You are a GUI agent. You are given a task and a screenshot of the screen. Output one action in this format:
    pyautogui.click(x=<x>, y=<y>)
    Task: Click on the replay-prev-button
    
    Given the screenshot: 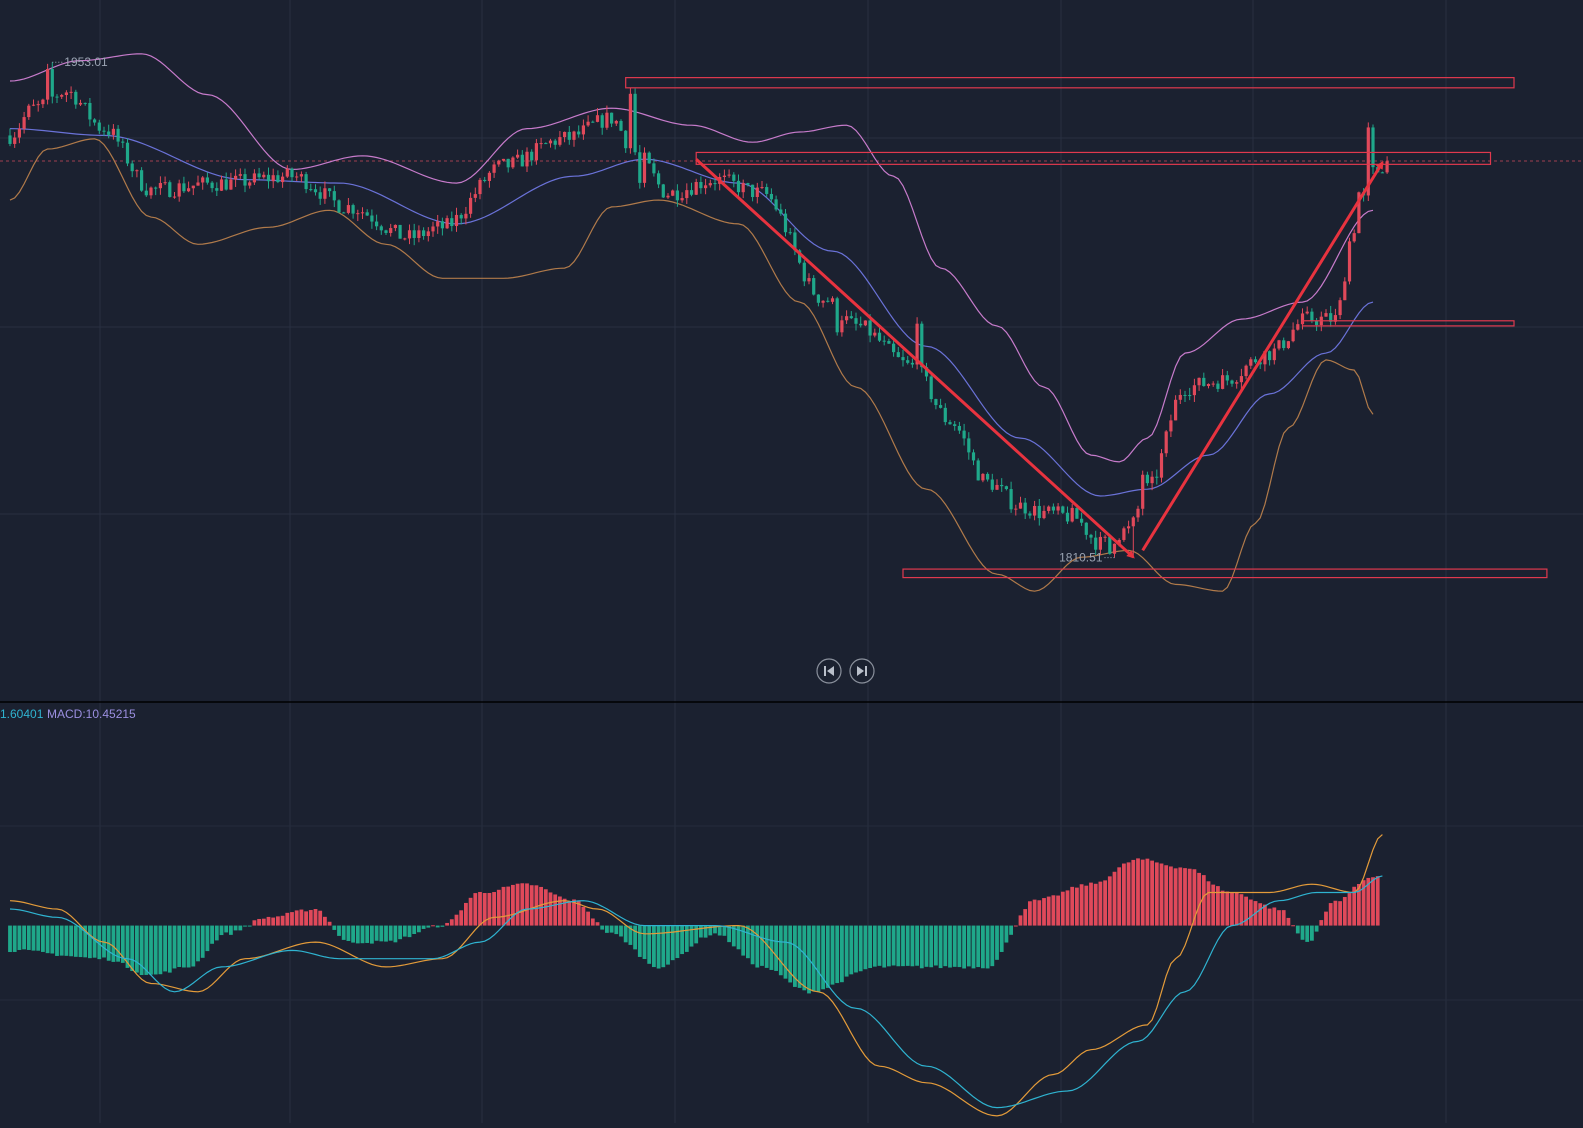 What is the action you would take?
    pyautogui.click(x=829, y=671)
    